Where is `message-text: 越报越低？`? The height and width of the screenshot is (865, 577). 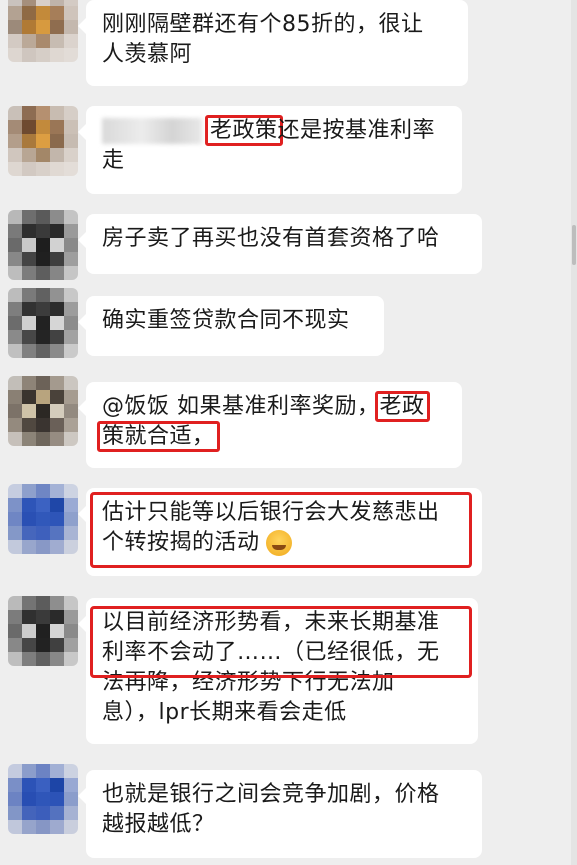
message-text: 越报越低？ is located at coordinates (158, 824).